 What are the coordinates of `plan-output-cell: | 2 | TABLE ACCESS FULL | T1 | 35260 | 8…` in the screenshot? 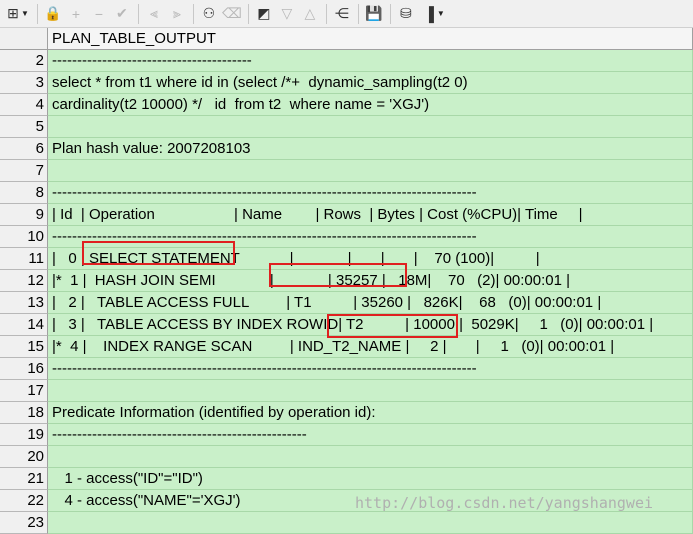 It's located at (370, 303).